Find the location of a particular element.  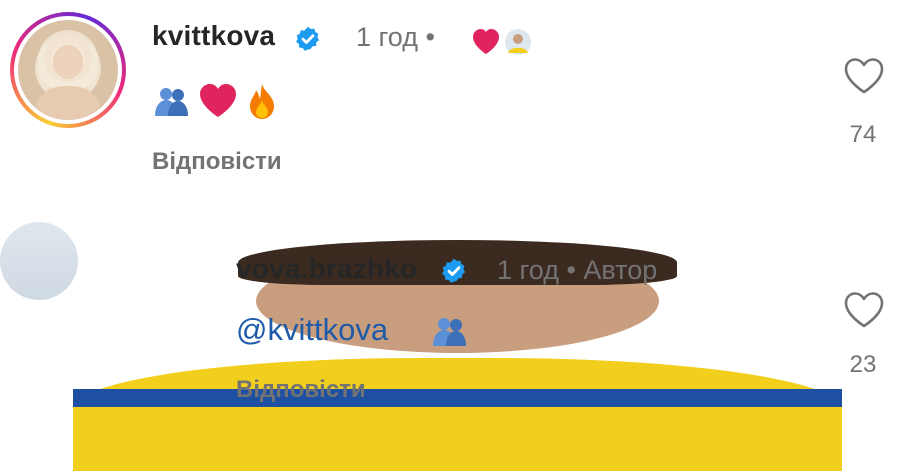

avatar-face is located at coordinates (68, 62).